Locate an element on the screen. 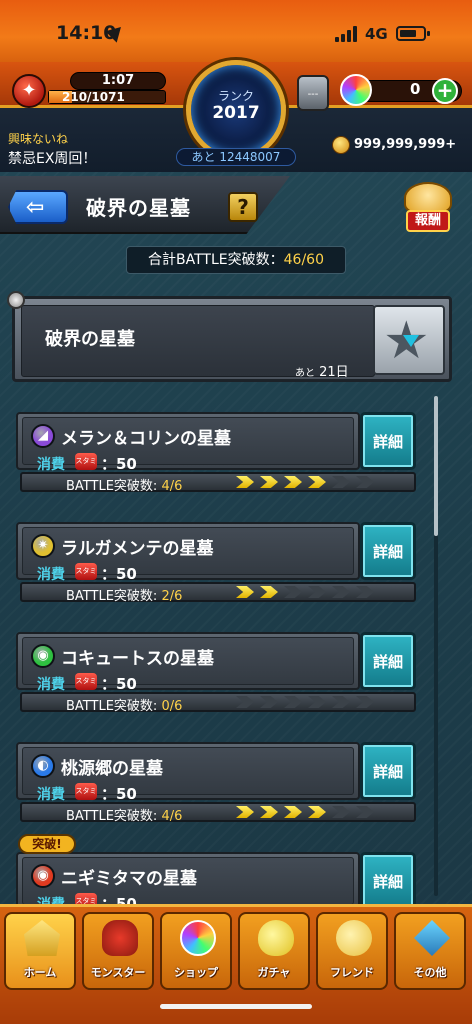 Image resolution: width=472 pixels, height=1024 pixels. stage-name: ラルガメンテの星墓 is located at coordinates (137, 549).